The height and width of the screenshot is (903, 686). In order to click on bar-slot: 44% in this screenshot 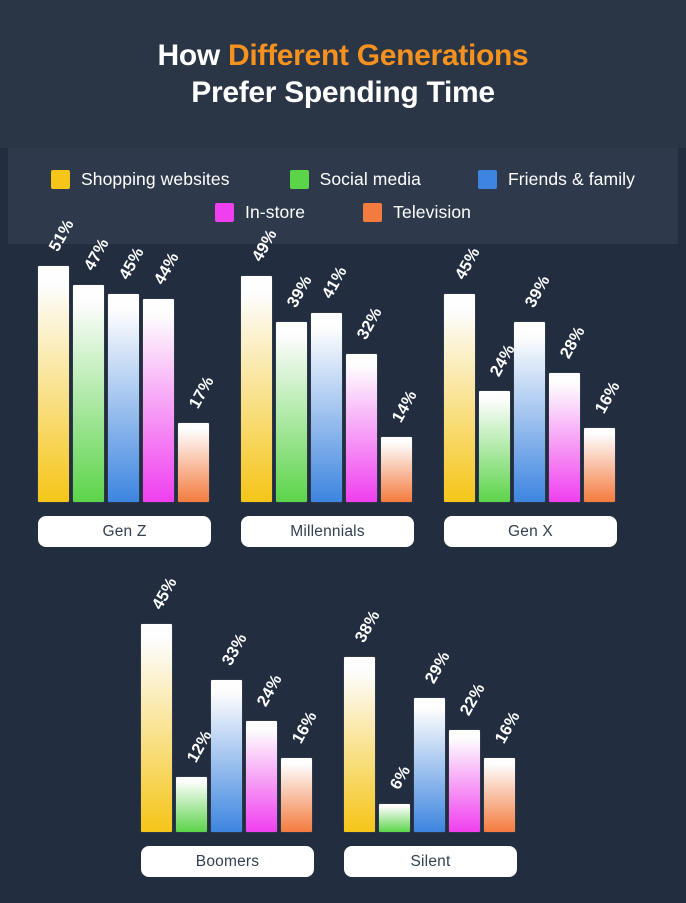, I will do `click(162, 375)`.